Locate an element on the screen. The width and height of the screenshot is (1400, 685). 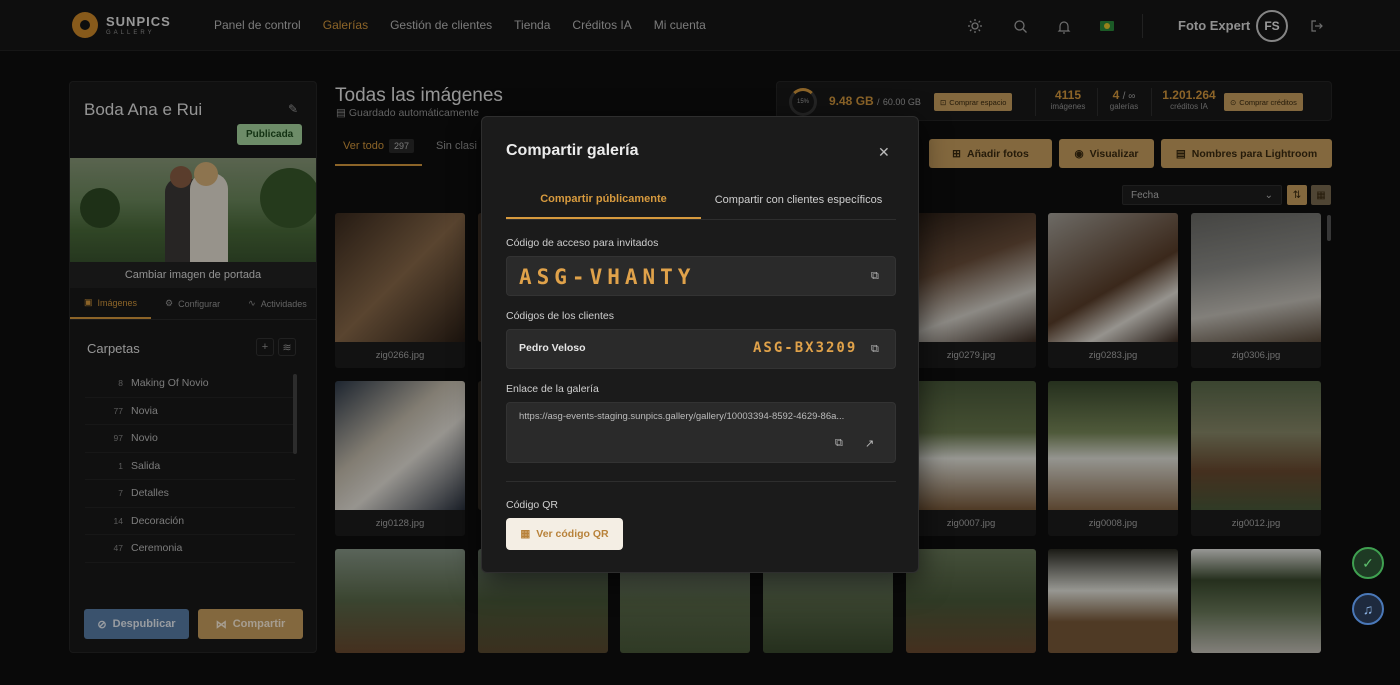
success-fab: ✓ is located at coordinates (1368, 563).